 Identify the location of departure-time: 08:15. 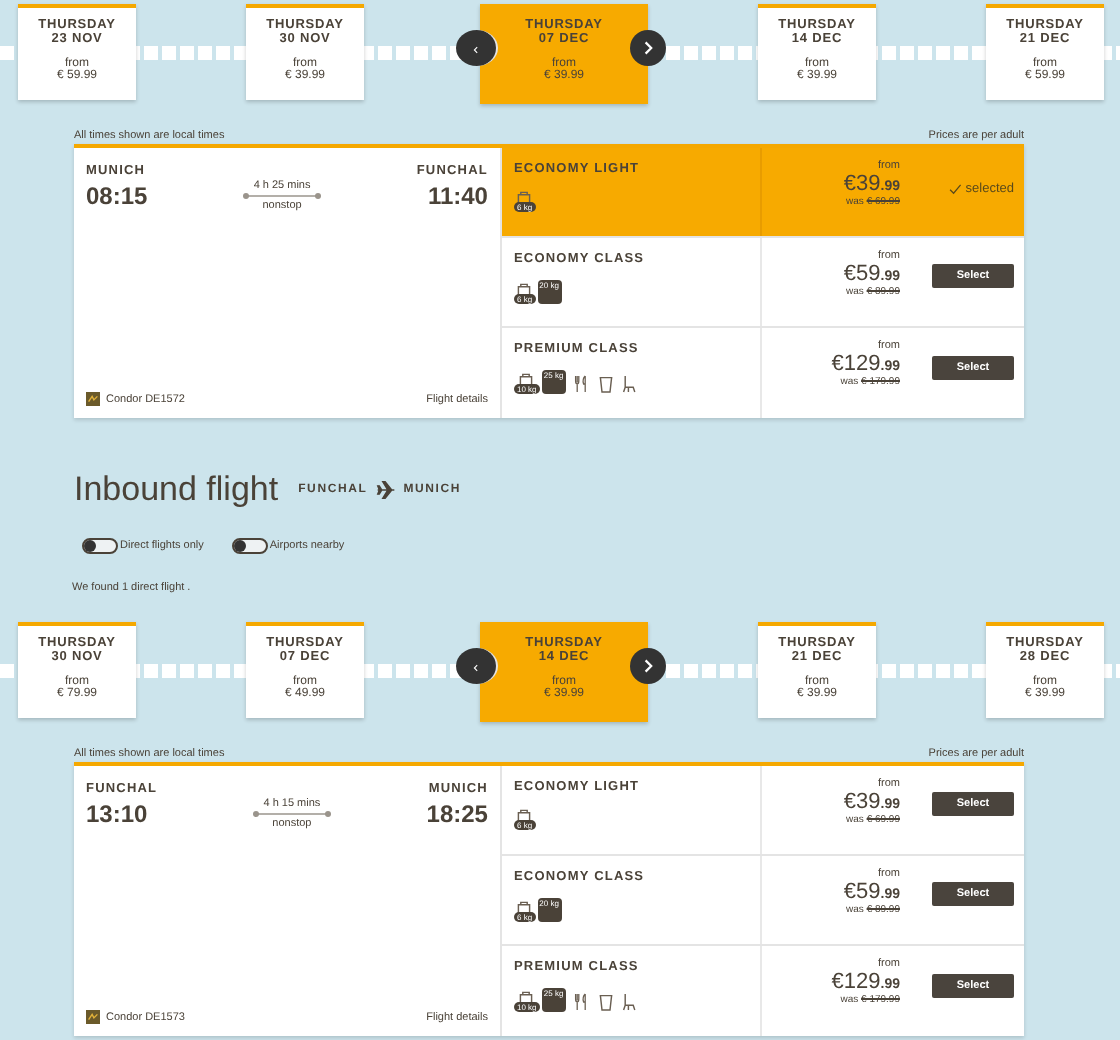
(117, 196).